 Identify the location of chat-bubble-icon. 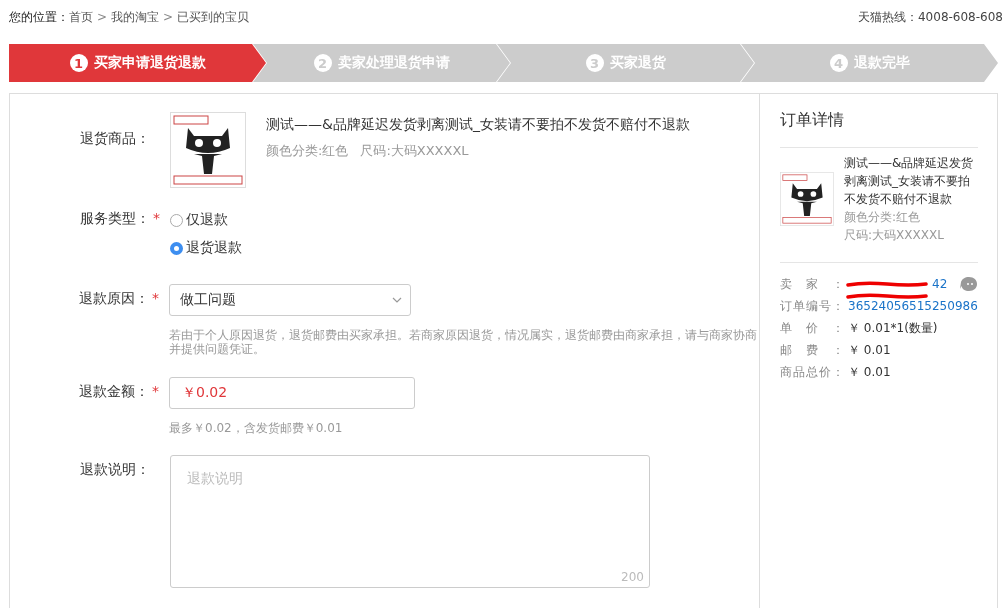
(968, 284).